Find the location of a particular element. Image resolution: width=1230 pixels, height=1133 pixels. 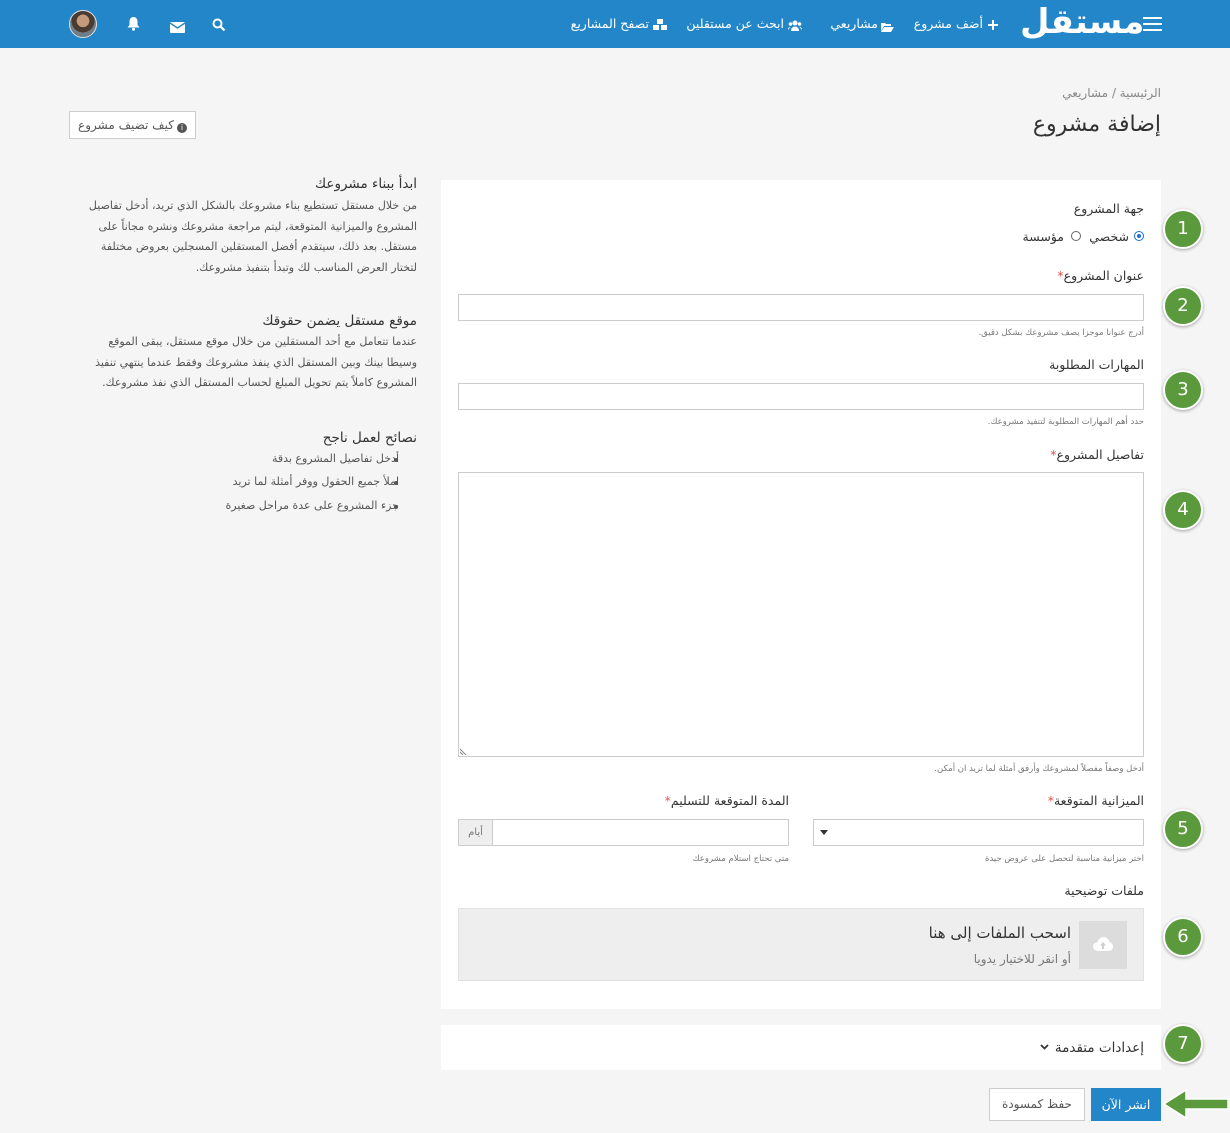

budget-select is located at coordinates (978, 832).